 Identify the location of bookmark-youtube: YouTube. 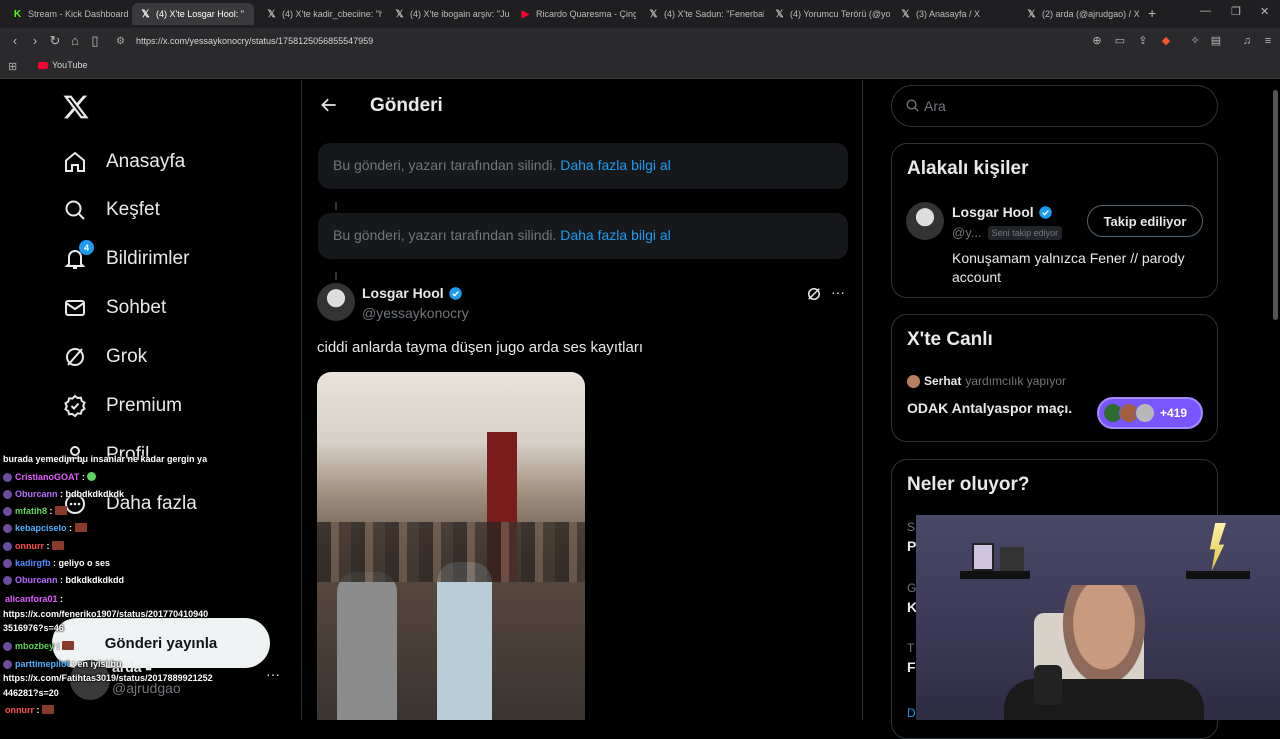
(62, 65).